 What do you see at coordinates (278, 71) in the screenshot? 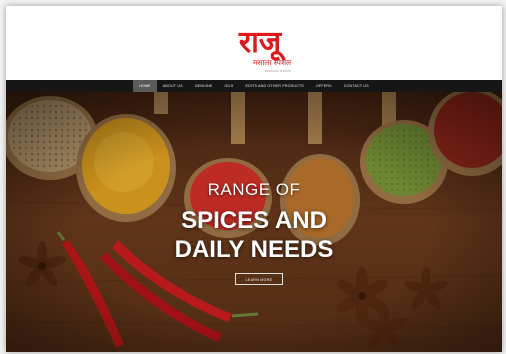
I see `logo-tagline: premium quality` at bounding box center [278, 71].